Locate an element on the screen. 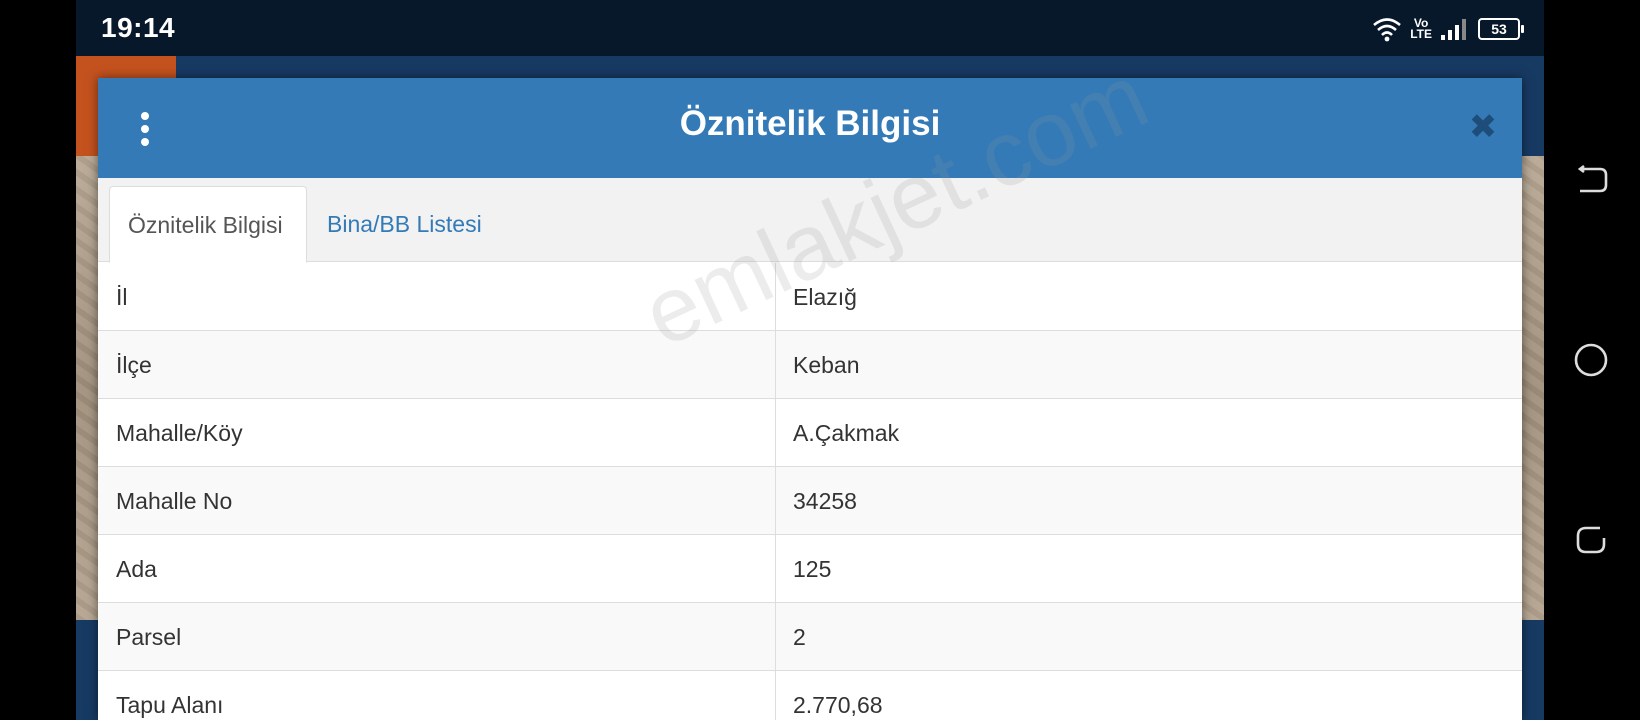  signal-icon is located at coordinates (1453, 29).